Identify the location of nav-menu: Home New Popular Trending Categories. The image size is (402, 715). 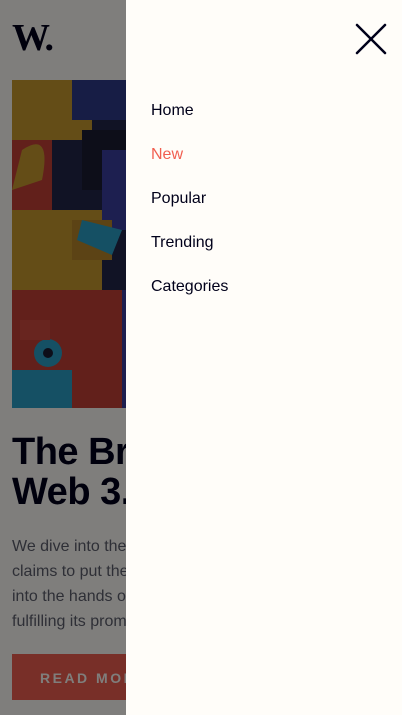
(189, 210).